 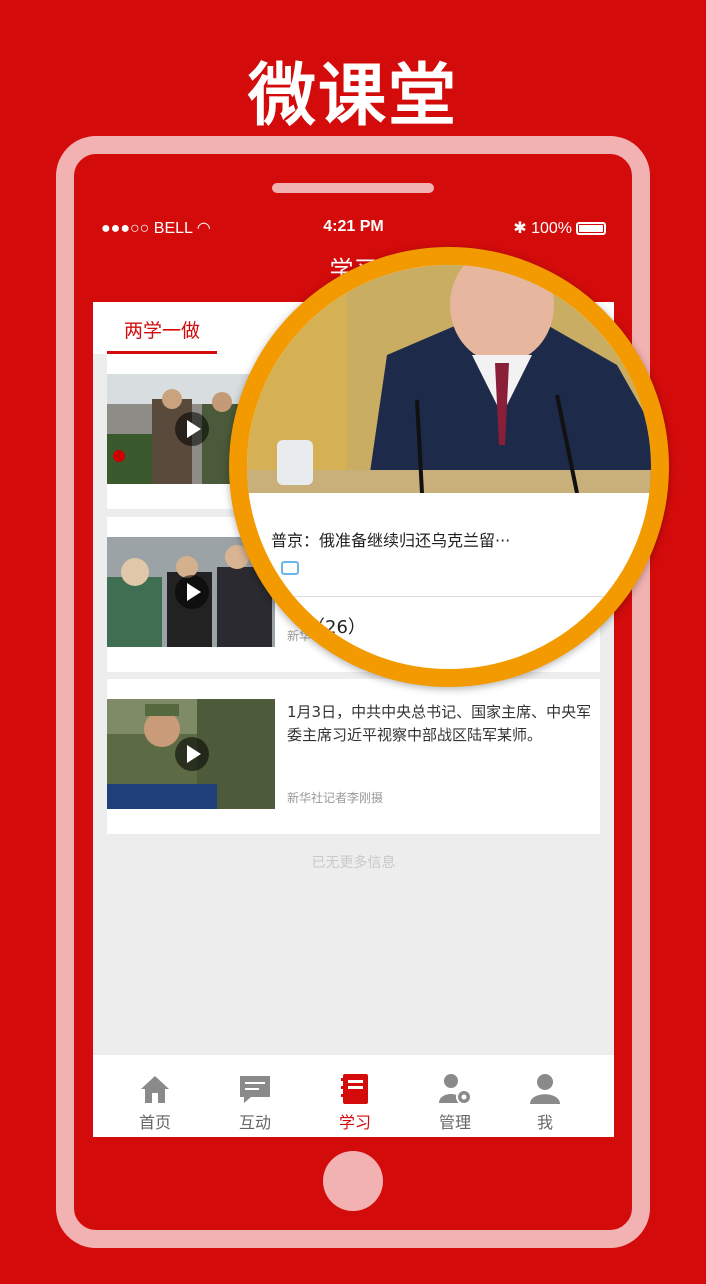 What do you see at coordinates (353, 228) in the screenshot?
I see `status-bar: ●●●○○ BELL ◠ 4:21 PM ✱ 100%` at bounding box center [353, 228].